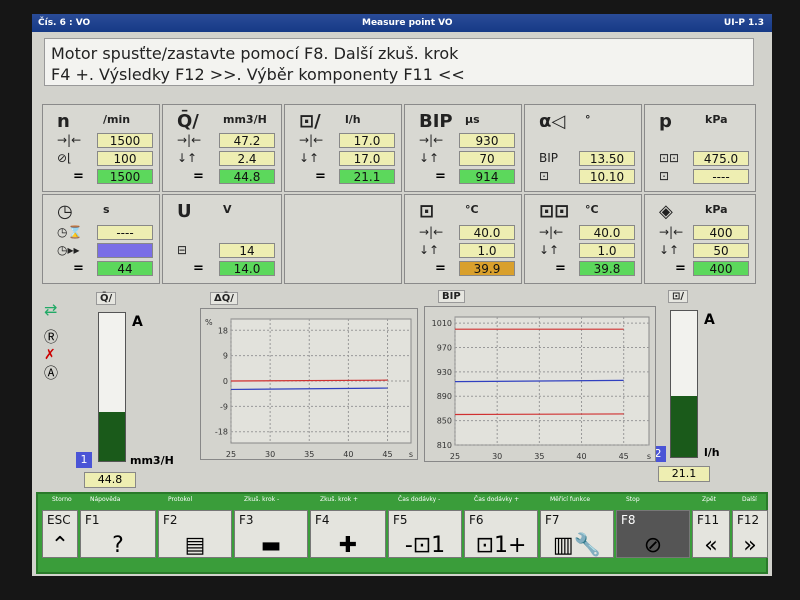 The image size is (800, 600). I want to click on x-icon: ✗, so click(50, 355).